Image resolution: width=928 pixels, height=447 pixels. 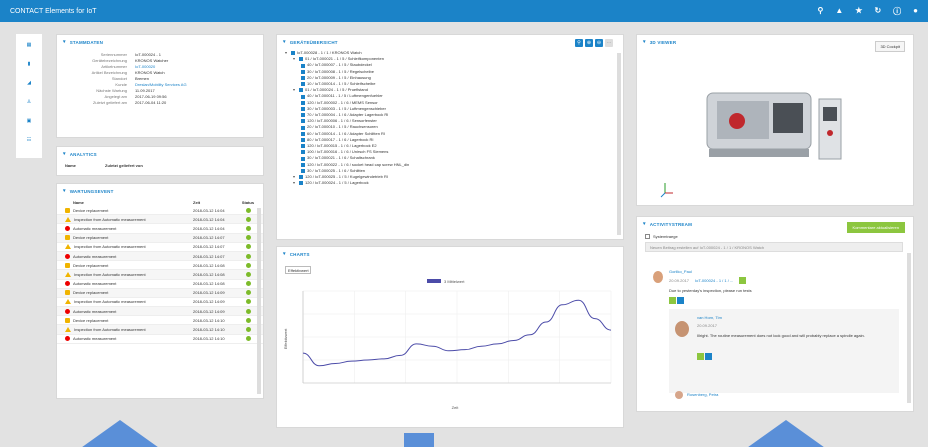 I want to click on warning-icon, so click(x=68, y=302).